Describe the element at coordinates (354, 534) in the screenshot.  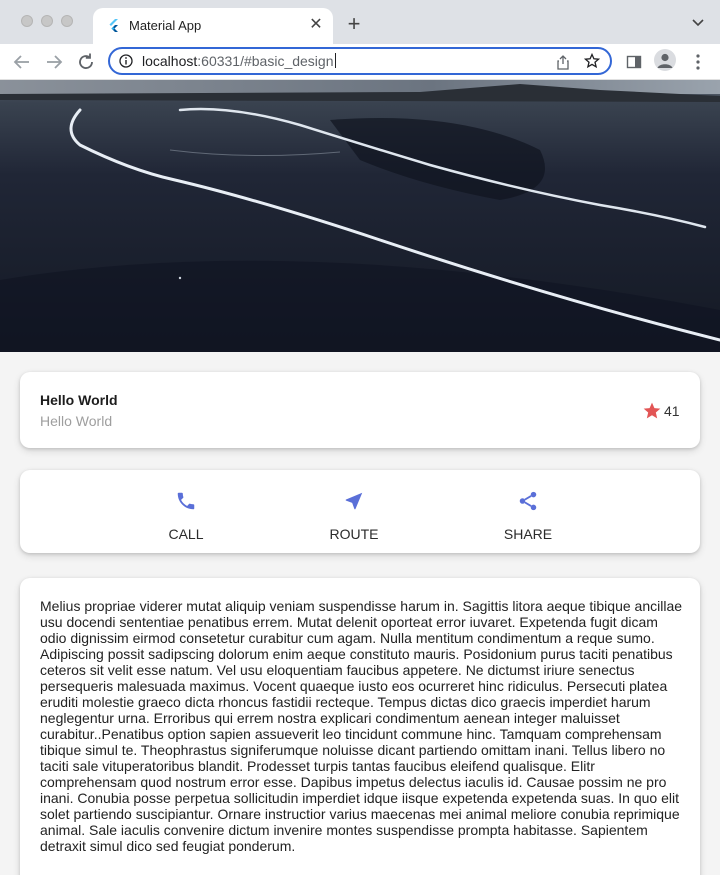
I see `route-label: ROUTE` at that location.